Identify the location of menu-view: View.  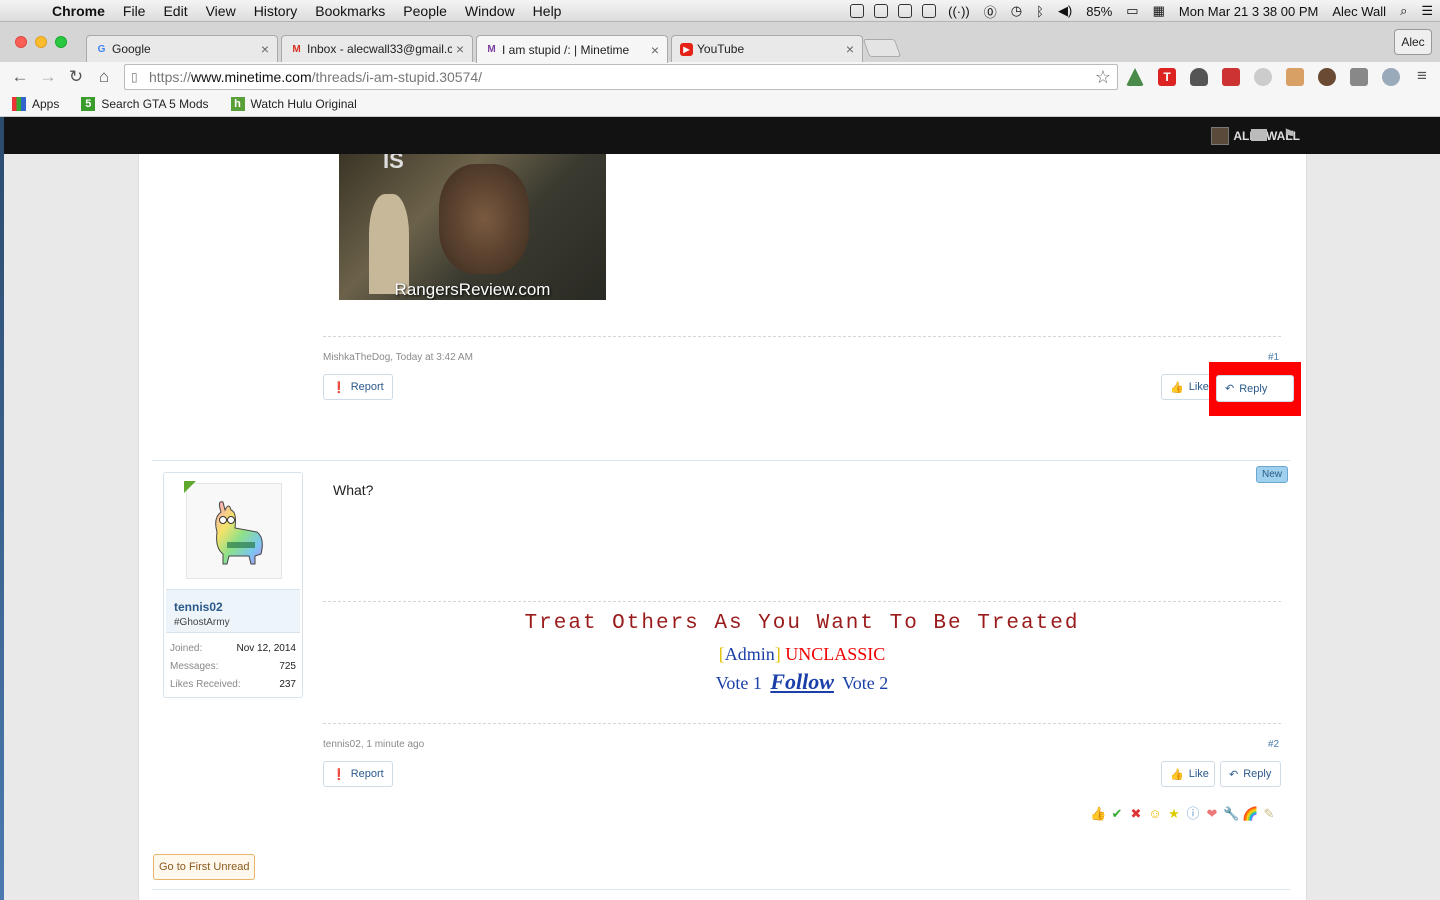
(221, 11).